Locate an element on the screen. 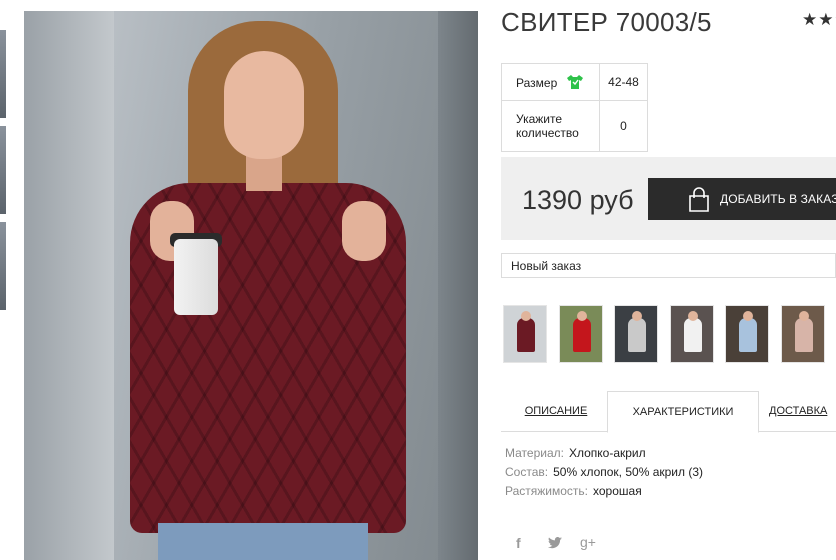 This screenshot has width=836, height=560. spec-material: Материал: Хлопко-акрил is located at coordinates (575, 453).